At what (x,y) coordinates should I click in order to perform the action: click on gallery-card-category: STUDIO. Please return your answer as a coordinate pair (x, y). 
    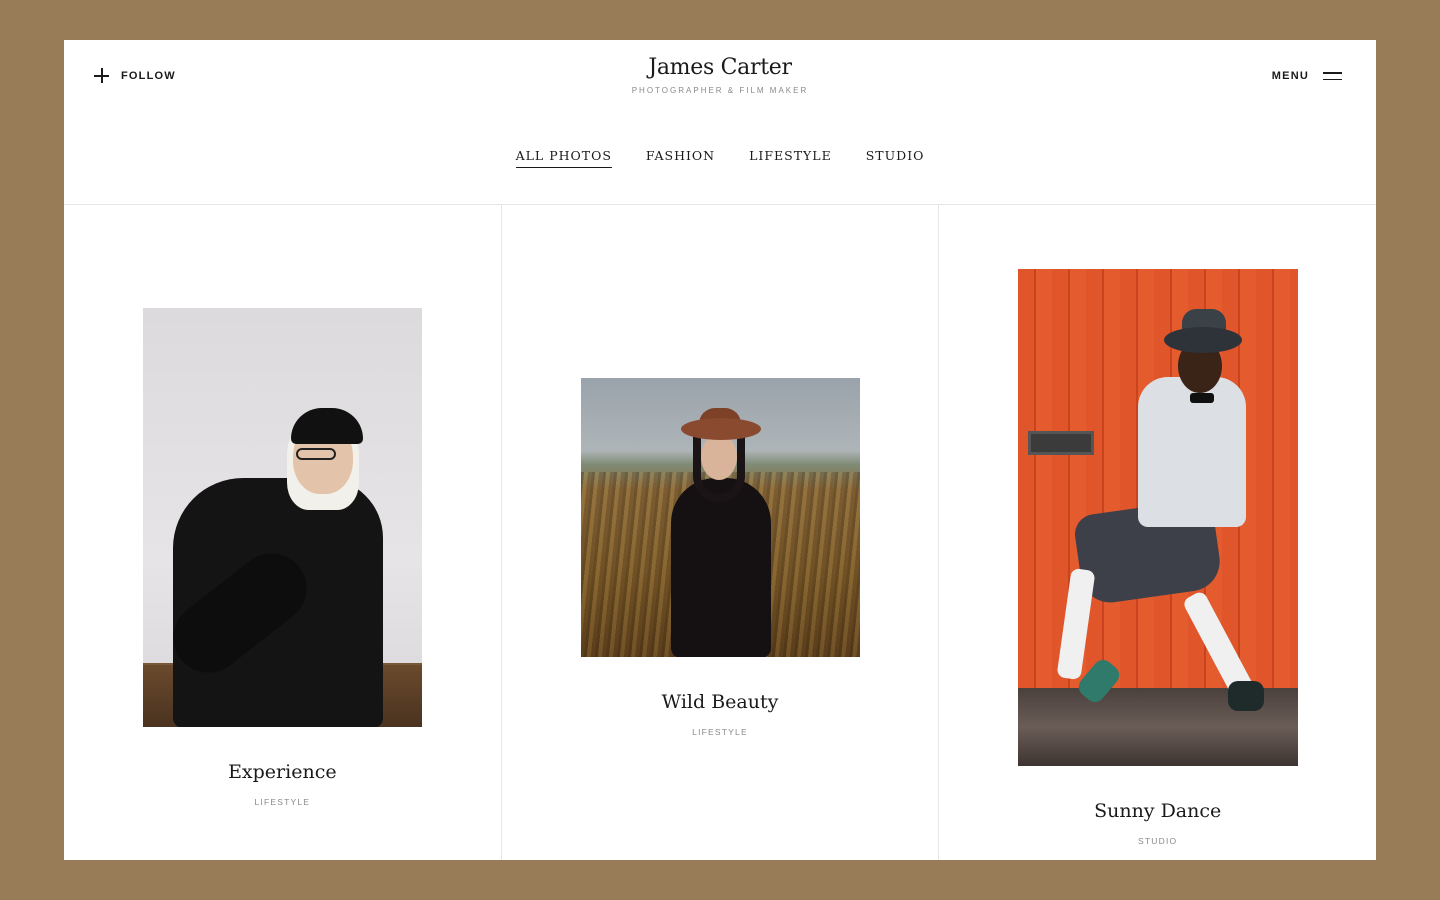
    Looking at the image, I should click on (1157, 841).